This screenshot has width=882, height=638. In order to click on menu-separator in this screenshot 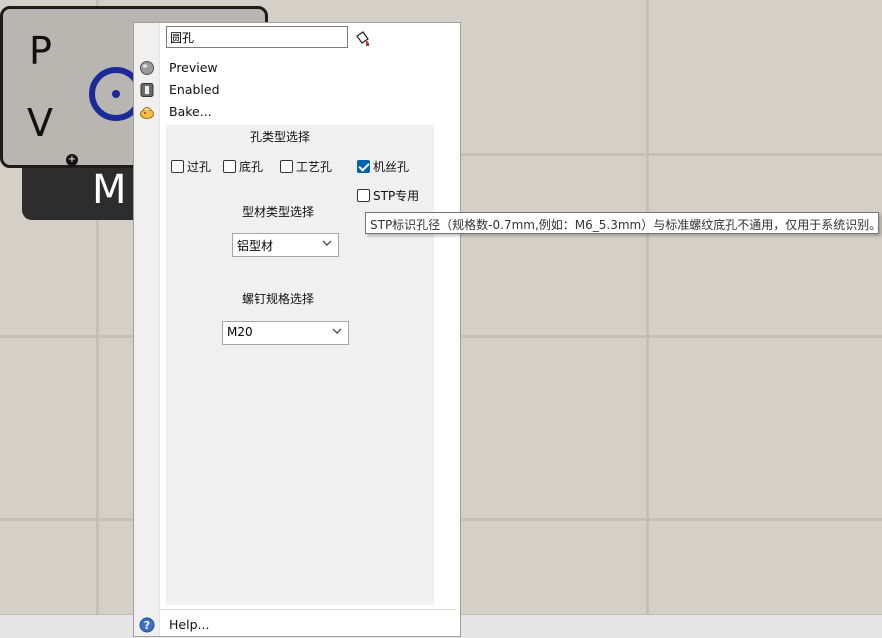, I will do `click(308, 609)`.